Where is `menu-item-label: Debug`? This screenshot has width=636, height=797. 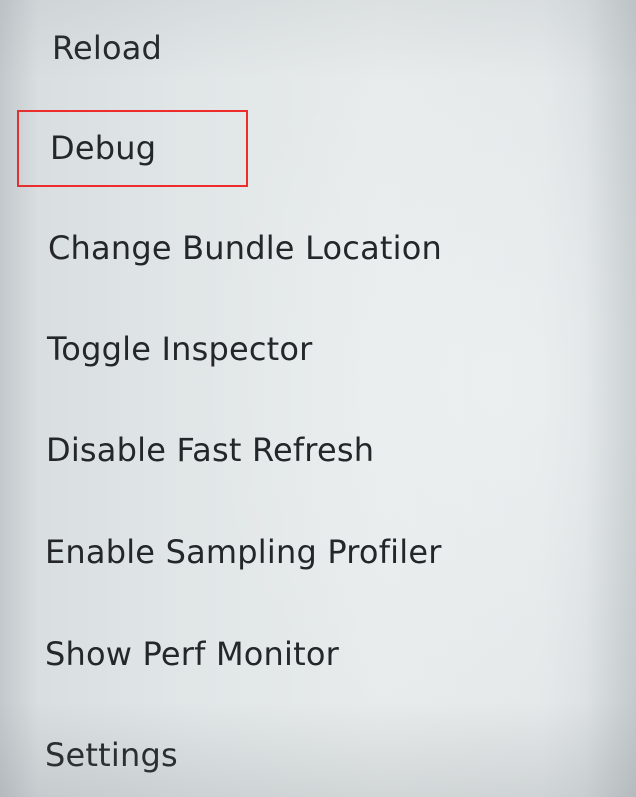 menu-item-label: Debug is located at coordinates (103, 148).